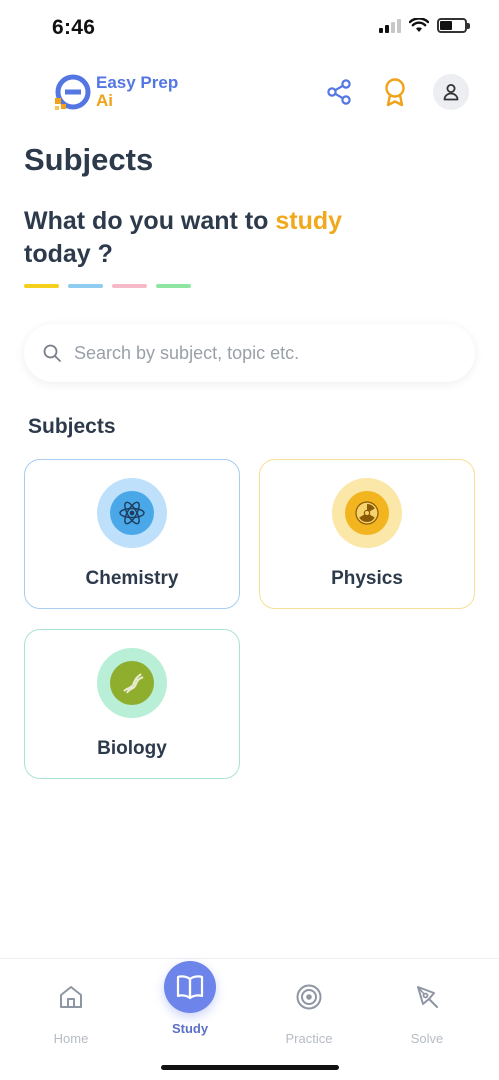  Describe the element at coordinates (427, 1038) in the screenshot. I see `nav-label: Solve` at that location.